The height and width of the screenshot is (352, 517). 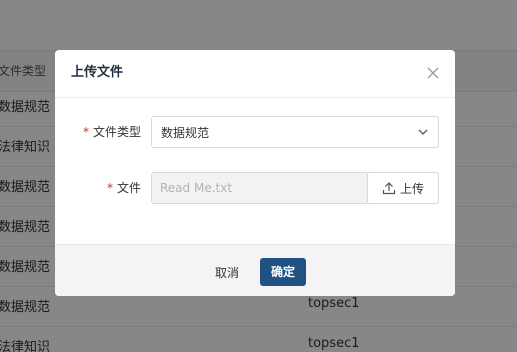 I want to click on ok-button: 确定, so click(x=283, y=272).